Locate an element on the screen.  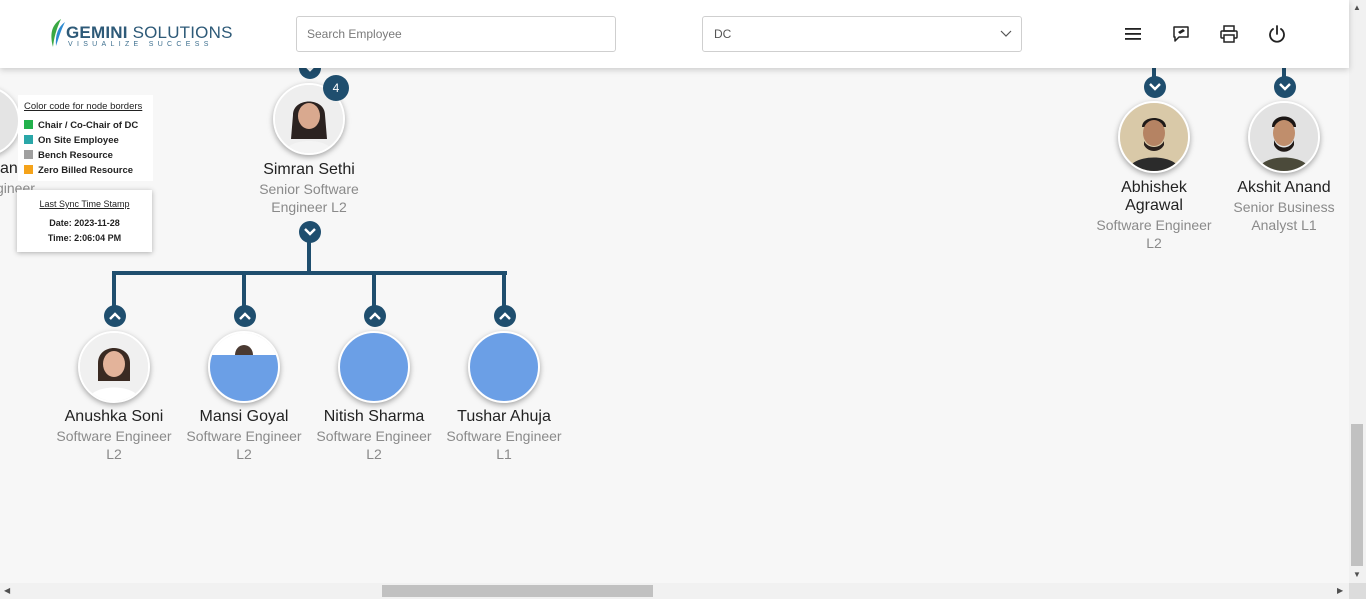
gemini-solutions-logo: GEMINI SOLUTIONS VISUALIZE SUCCESS is located at coordinates (139, 34).